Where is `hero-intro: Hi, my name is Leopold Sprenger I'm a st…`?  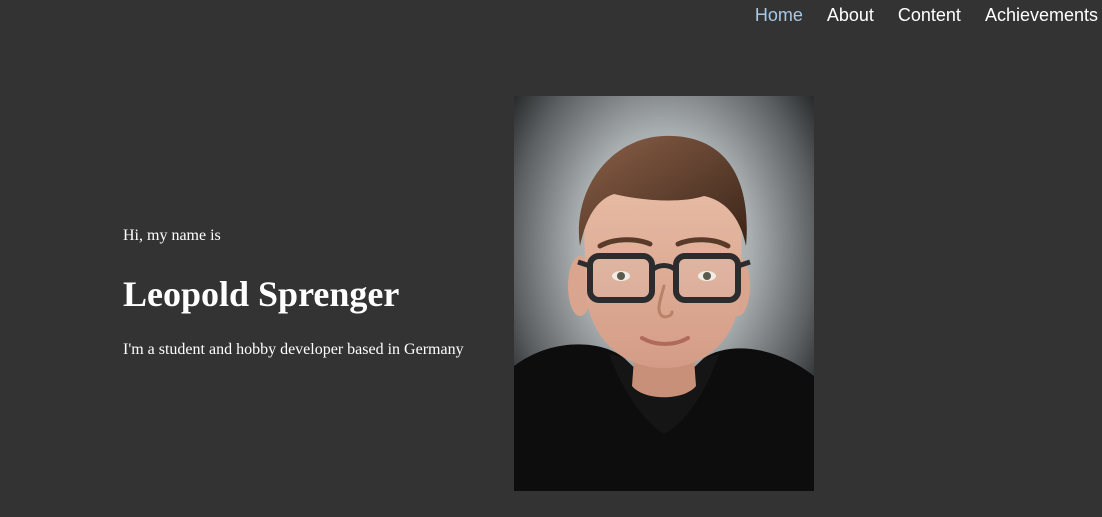
hero-intro: Hi, my name is Leopold Sprenger I'm a st… is located at coordinates (308, 293).